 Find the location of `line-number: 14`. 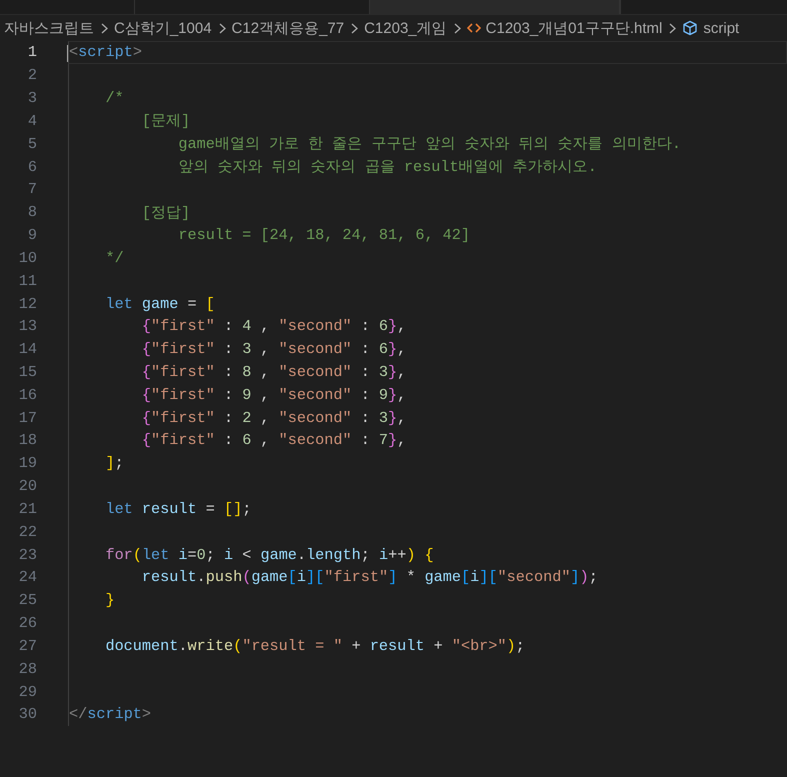

line-number: 14 is located at coordinates (27, 349).